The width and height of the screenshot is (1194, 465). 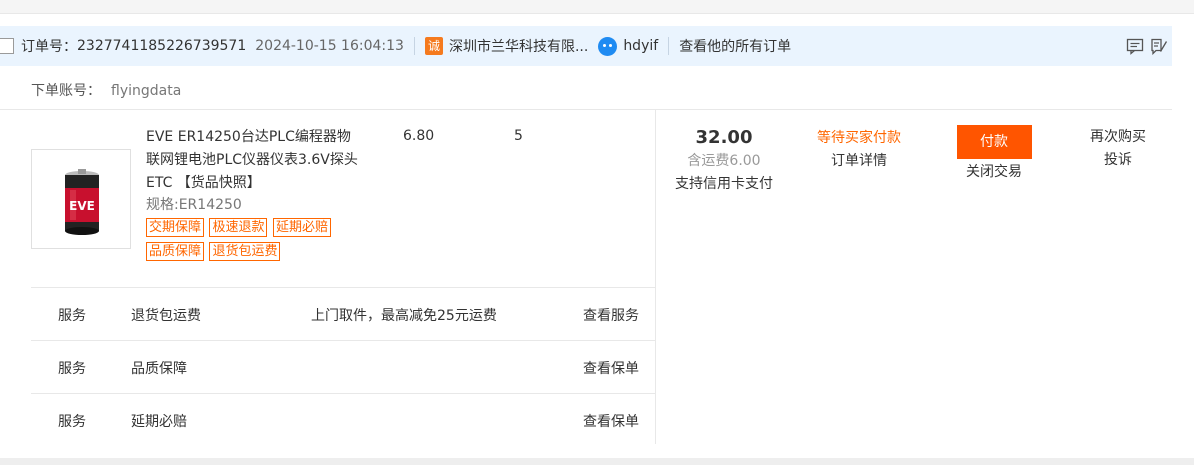 I want to click on shop-badge-icon: 诚, so click(x=433, y=46).